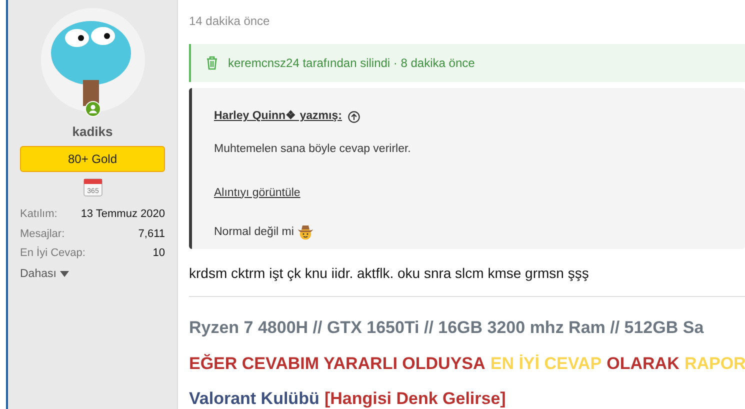 This screenshot has height=409, width=745. I want to click on caret-icon, so click(64, 273).